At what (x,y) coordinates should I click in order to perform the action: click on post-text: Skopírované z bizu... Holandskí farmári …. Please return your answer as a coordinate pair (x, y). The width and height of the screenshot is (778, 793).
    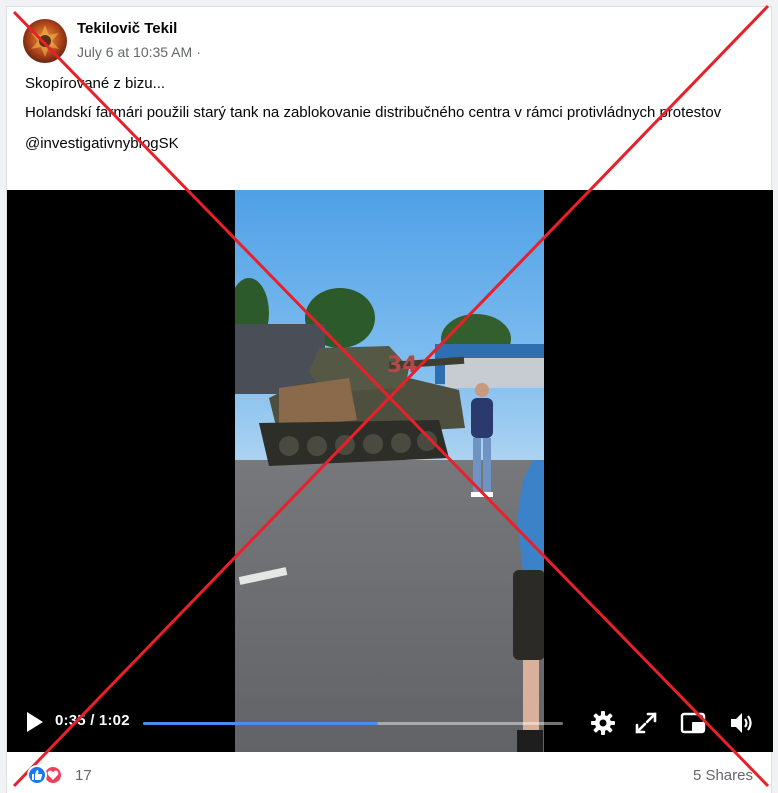
    Looking at the image, I should click on (390, 118).